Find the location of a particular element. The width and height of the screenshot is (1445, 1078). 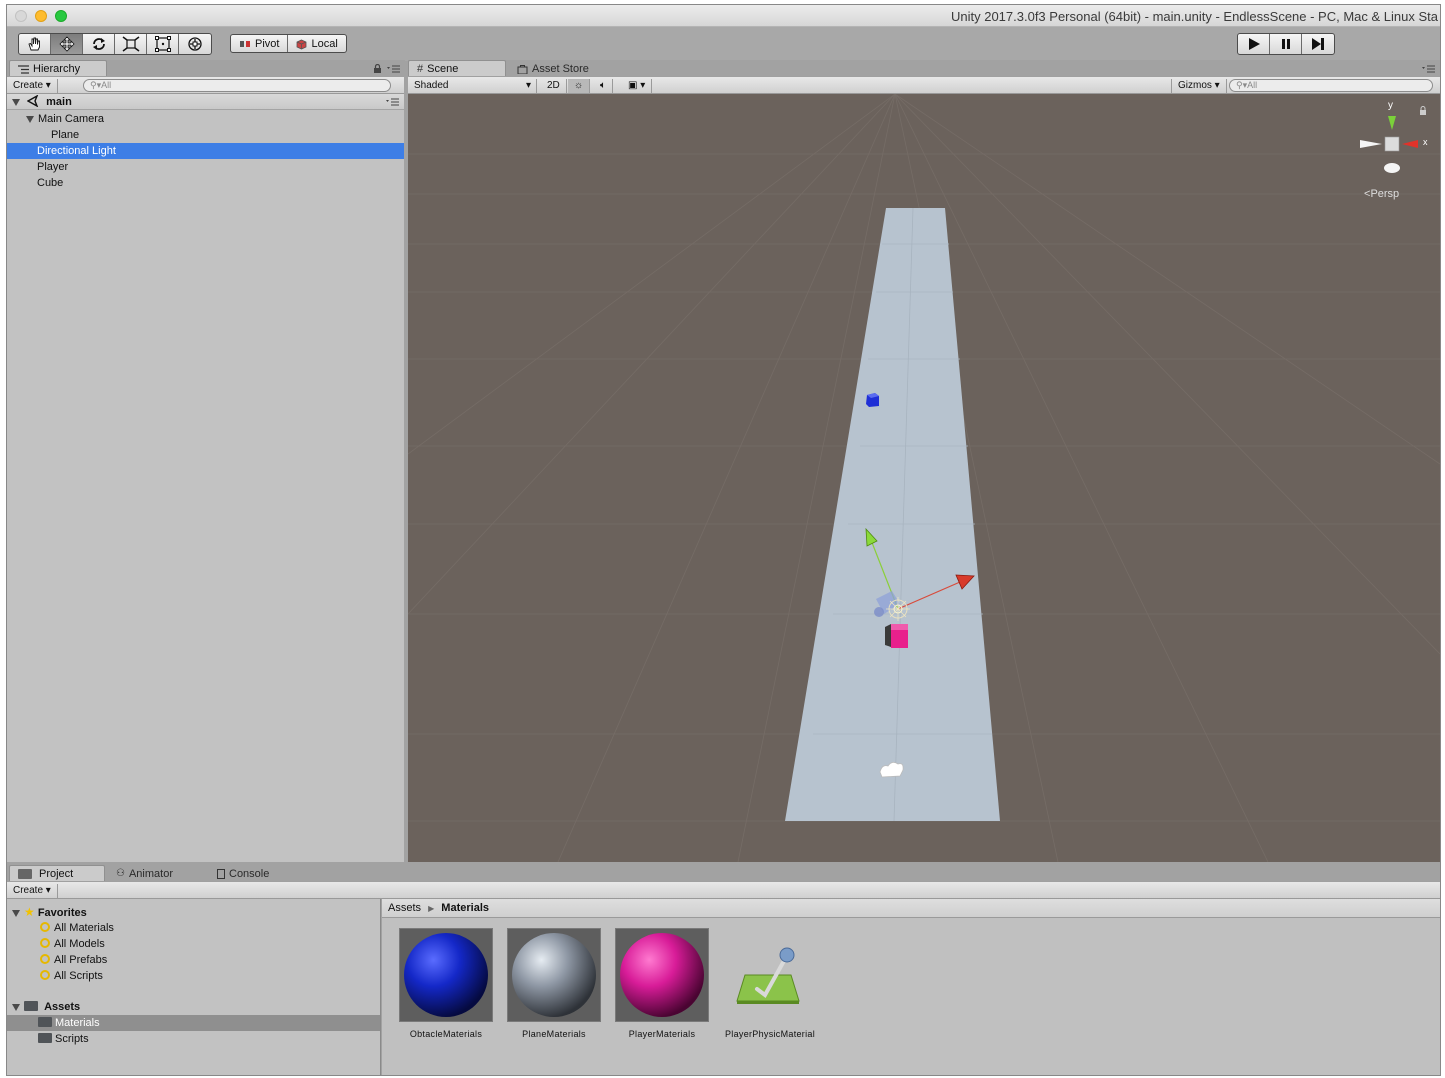

favorites-row: ★ Favorites is located at coordinates (193, 912).